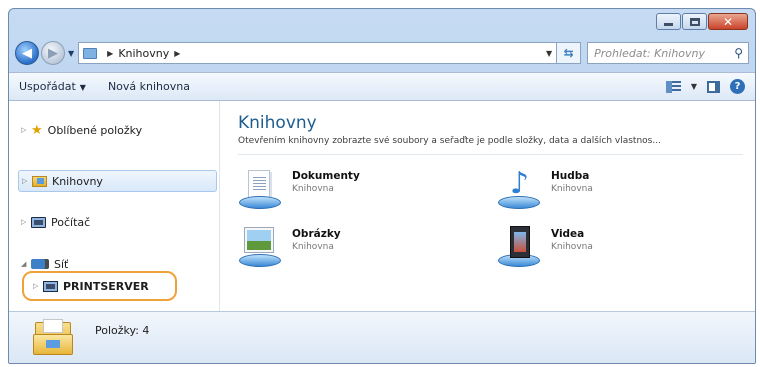 The height and width of the screenshot is (367, 760). What do you see at coordinates (71, 53) in the screenshot?
I see `history-dropdown-icon: ▼` at bounding box center [71, 53].